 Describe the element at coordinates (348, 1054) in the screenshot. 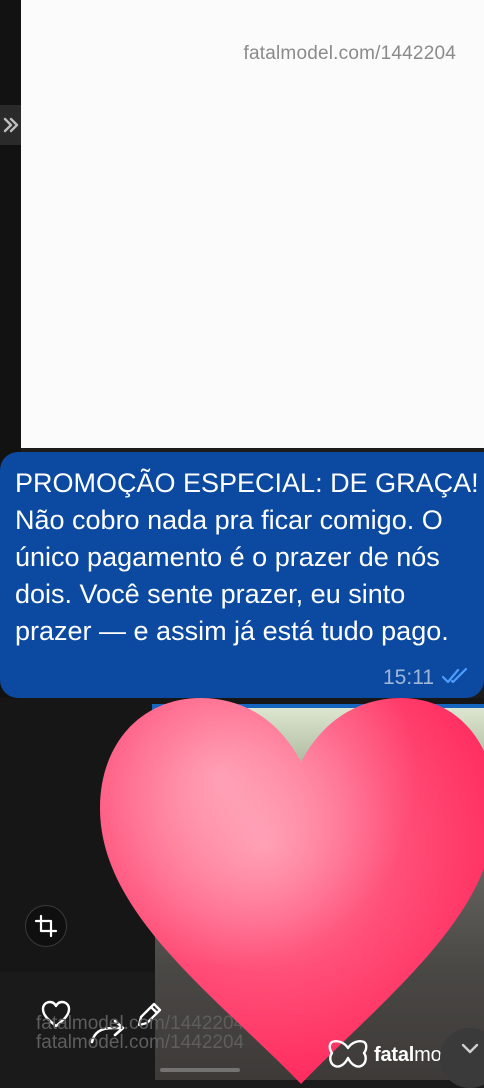

I see `butterfly-icon` at that location.